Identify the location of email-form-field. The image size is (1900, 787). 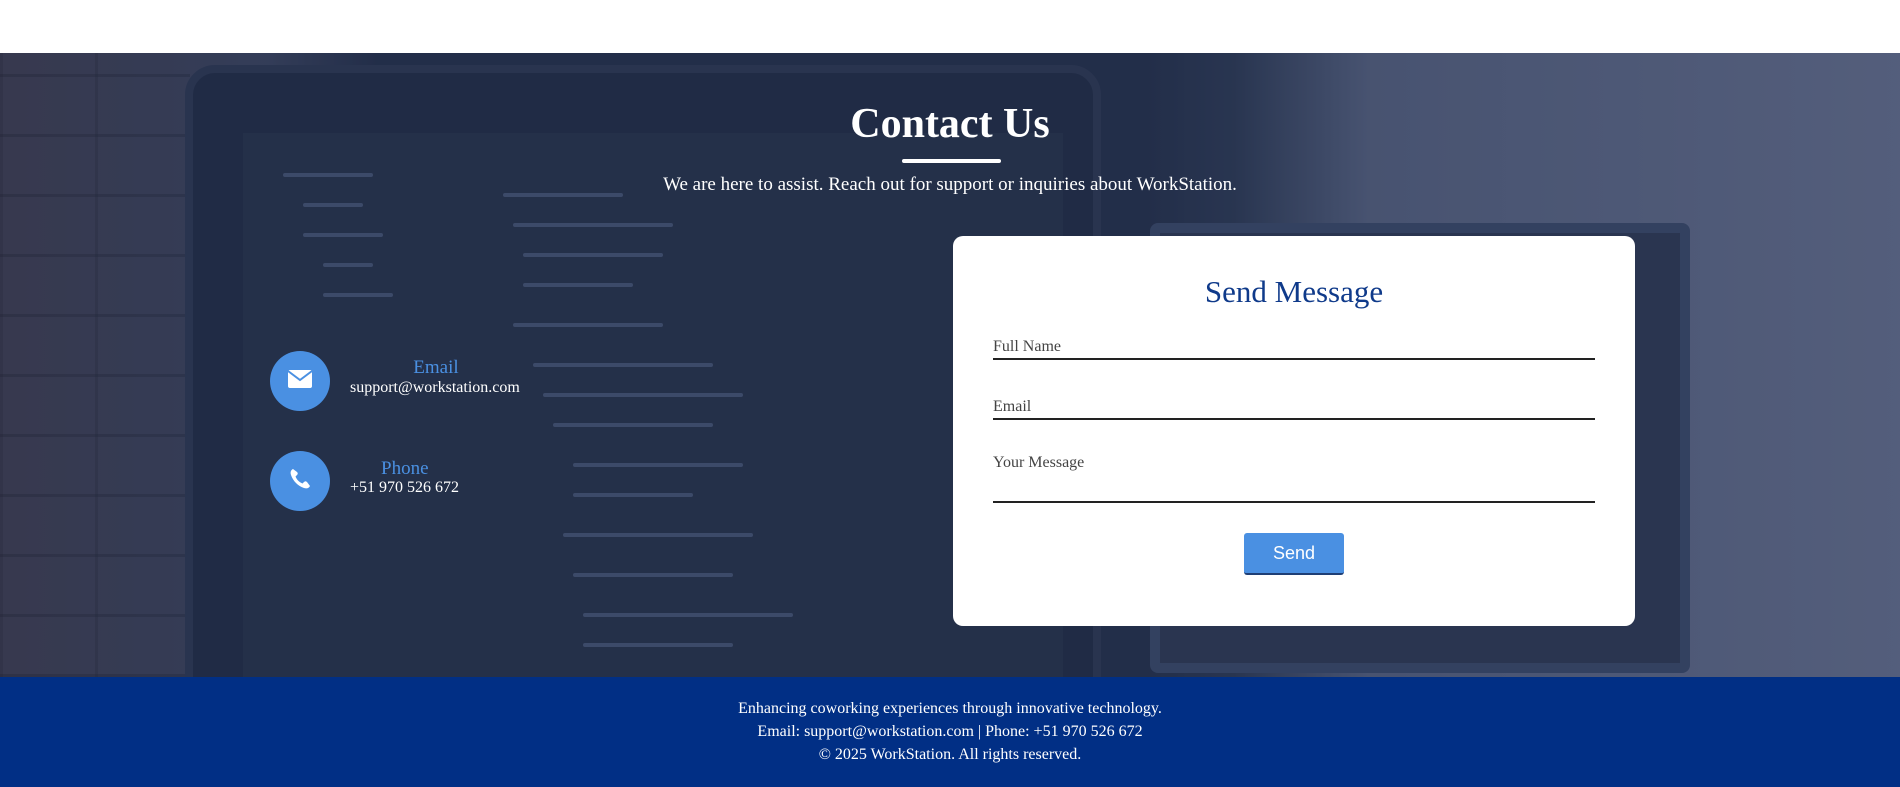
(1294, 408).